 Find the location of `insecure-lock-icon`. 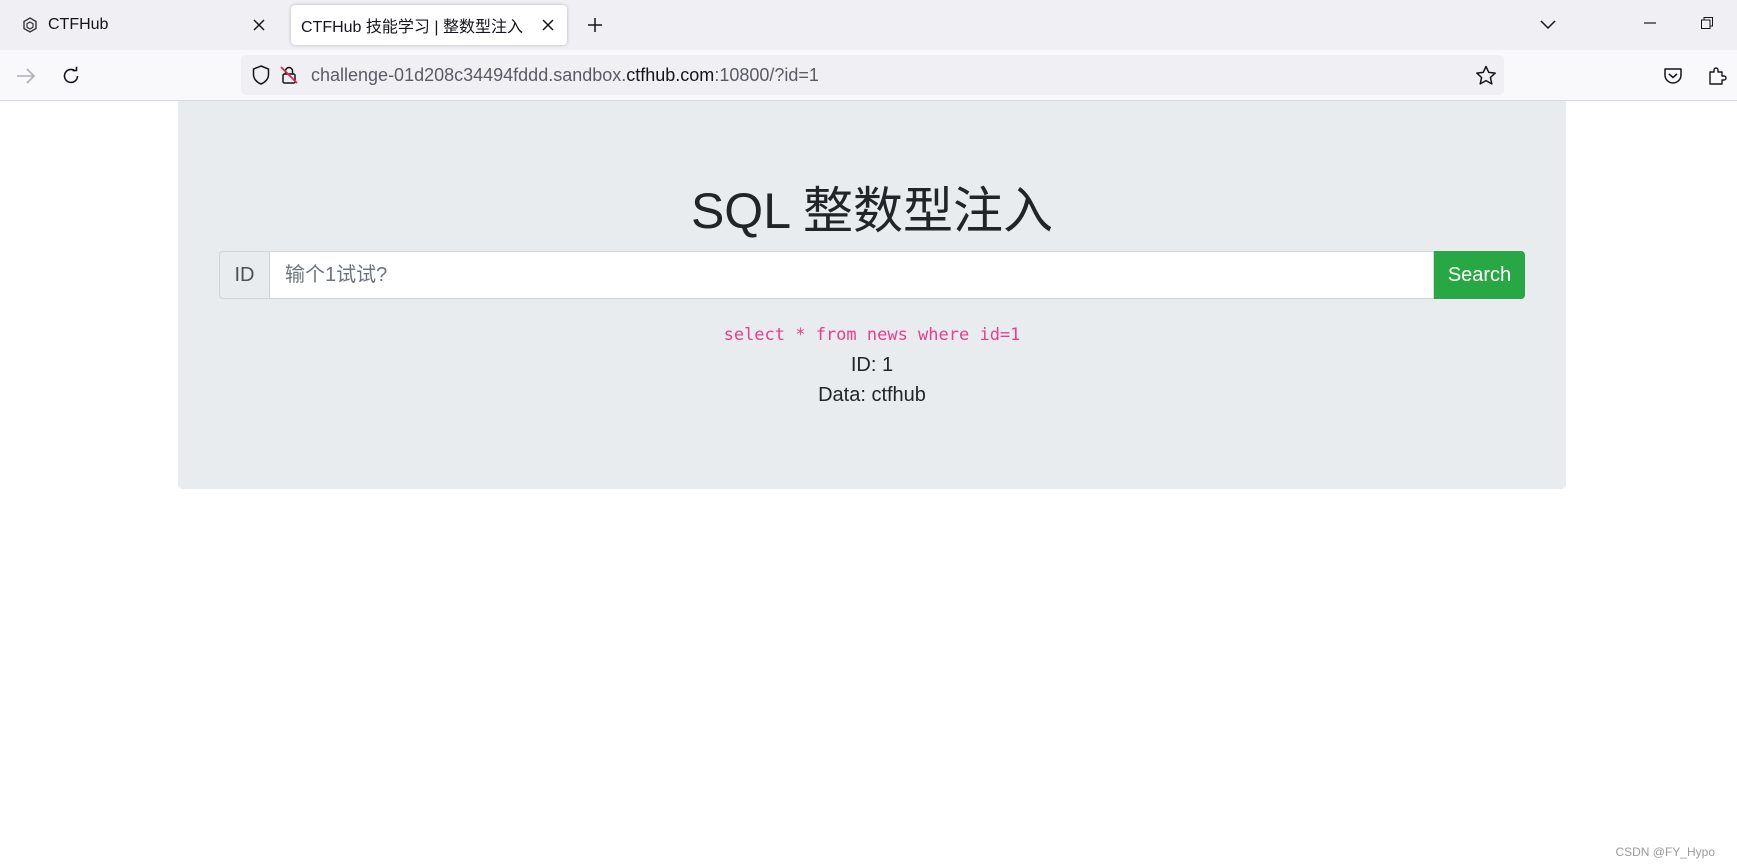

insecure-lock-icon is located at coordinates (289, 75).